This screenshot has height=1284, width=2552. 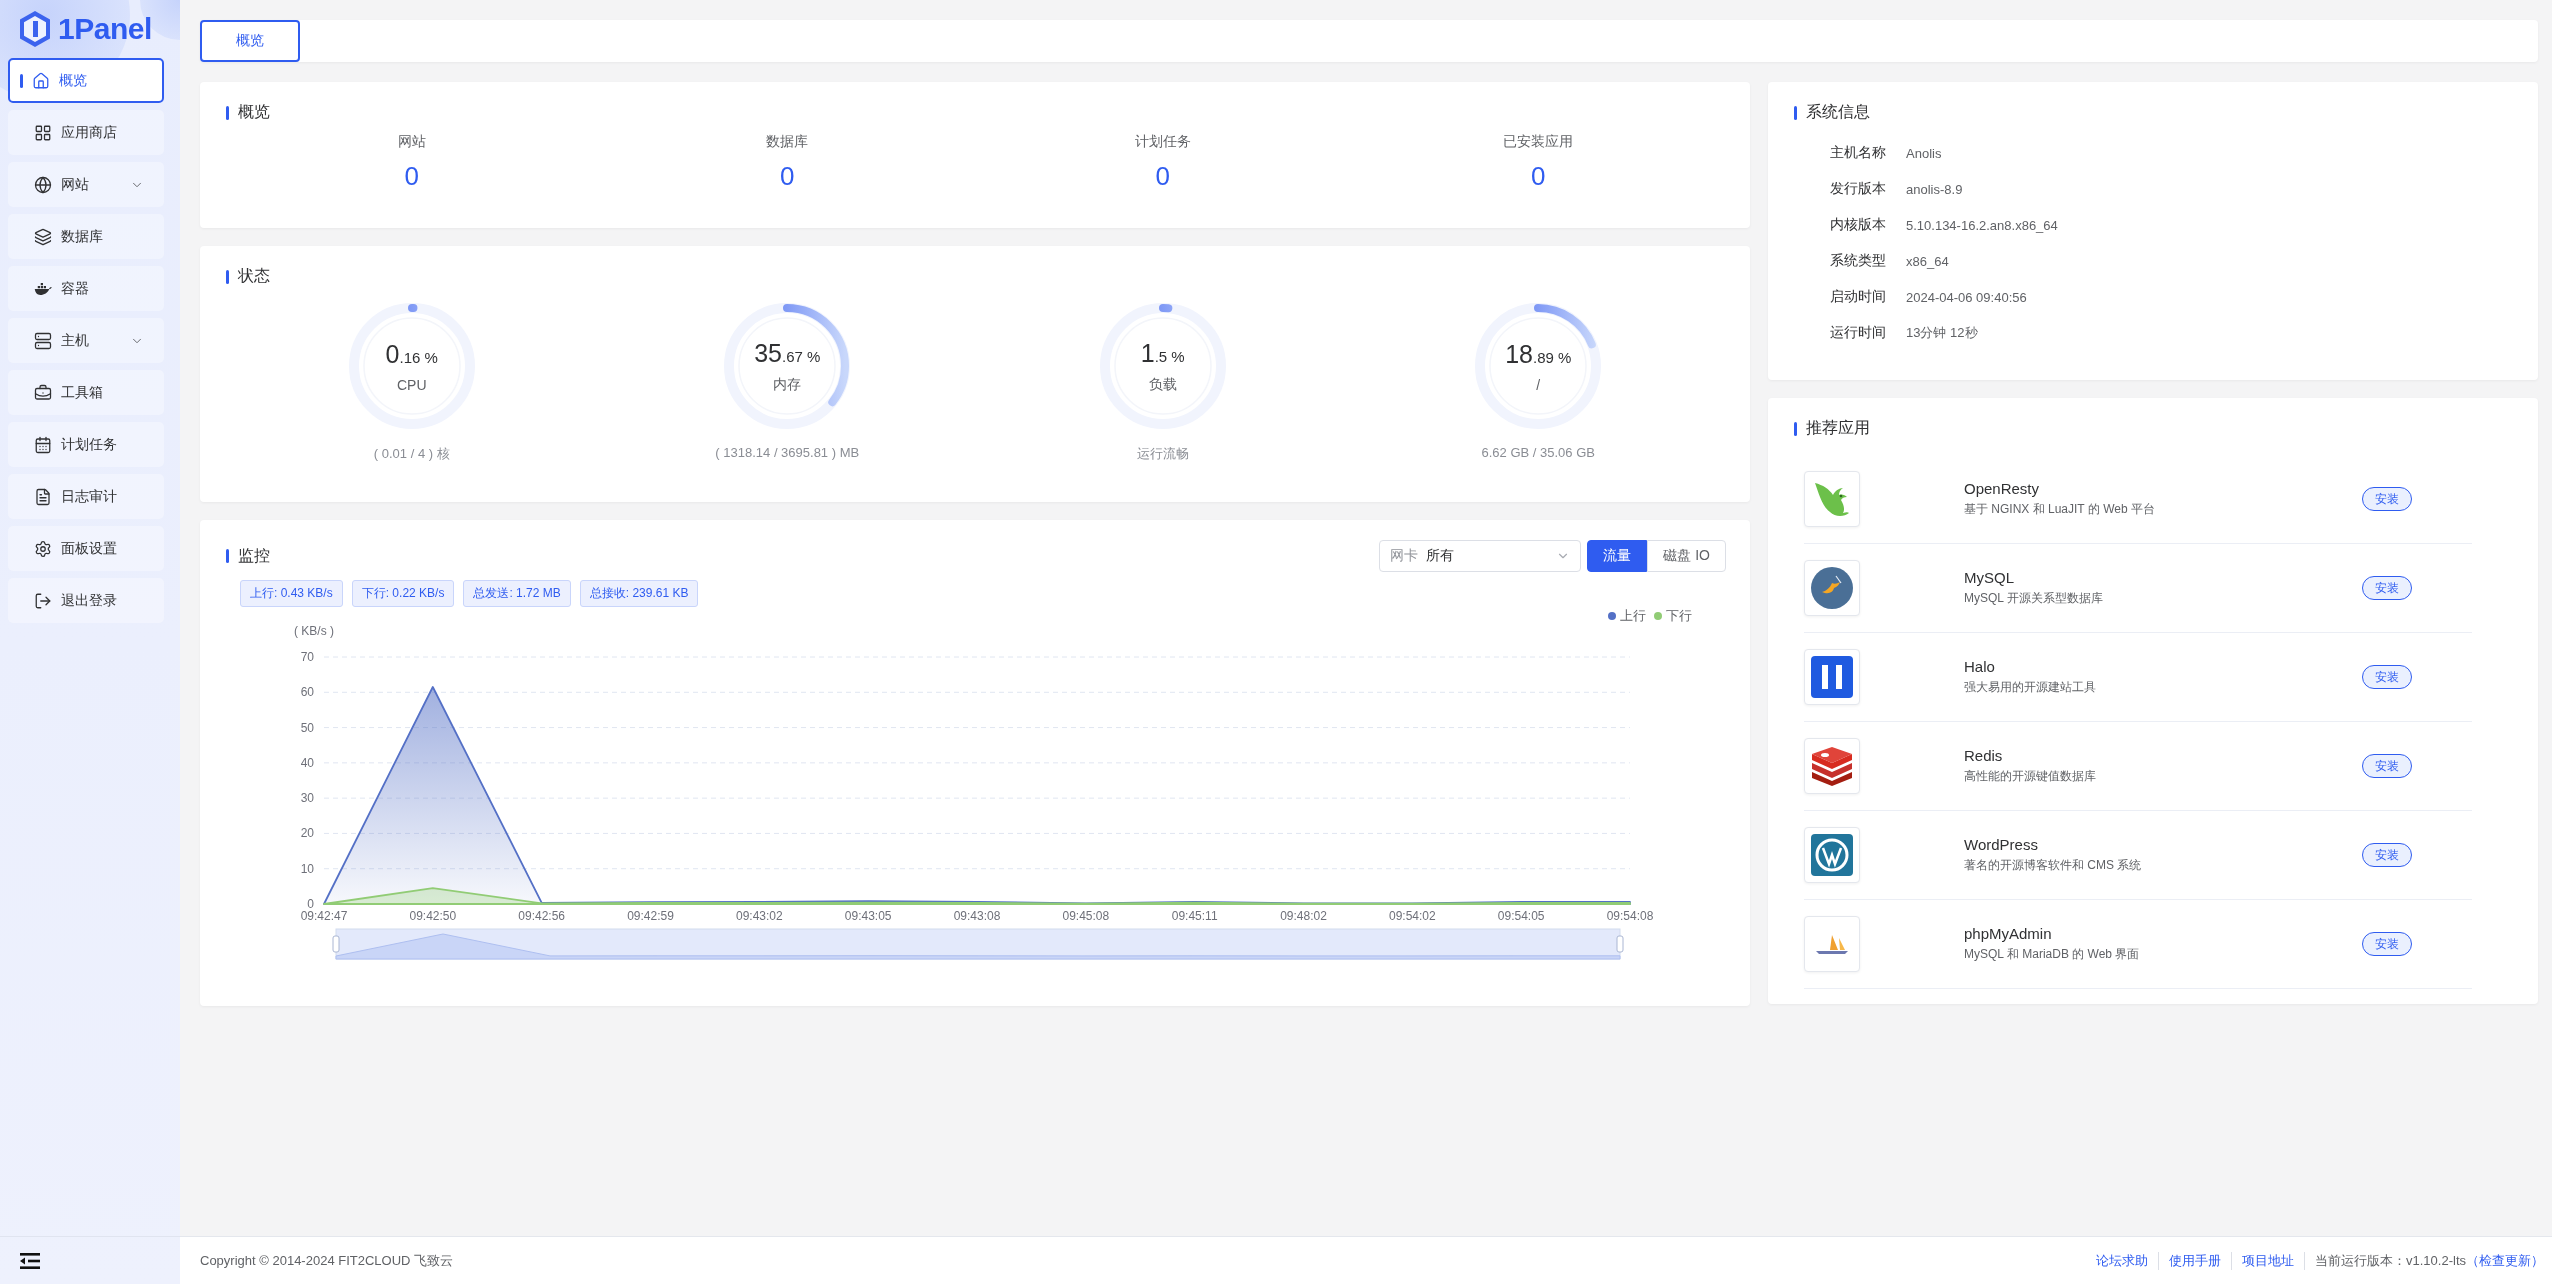 What do you see at coordinates (307, 657) in the screenshot?
I see `axis-label: 70` at bounding box center [307, 657].